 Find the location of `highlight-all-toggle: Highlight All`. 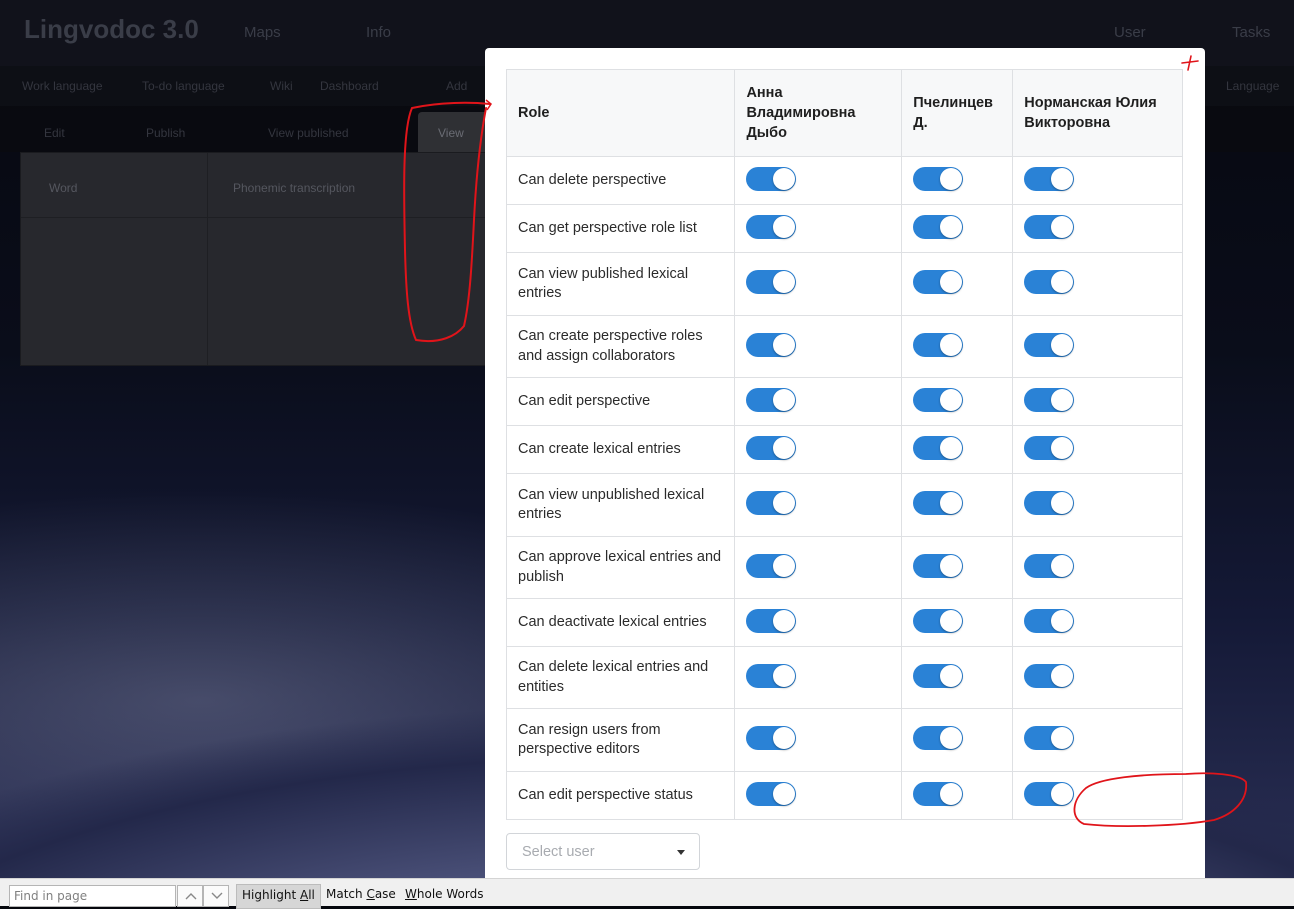

highlight-all-toggle: Highlight All is located at coordinates (278, 896).